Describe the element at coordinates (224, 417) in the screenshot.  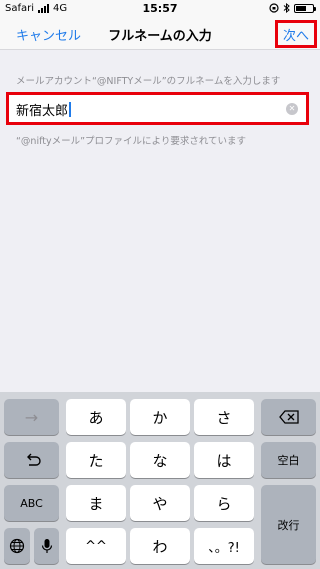
I see `key-sa: さ` at that location.